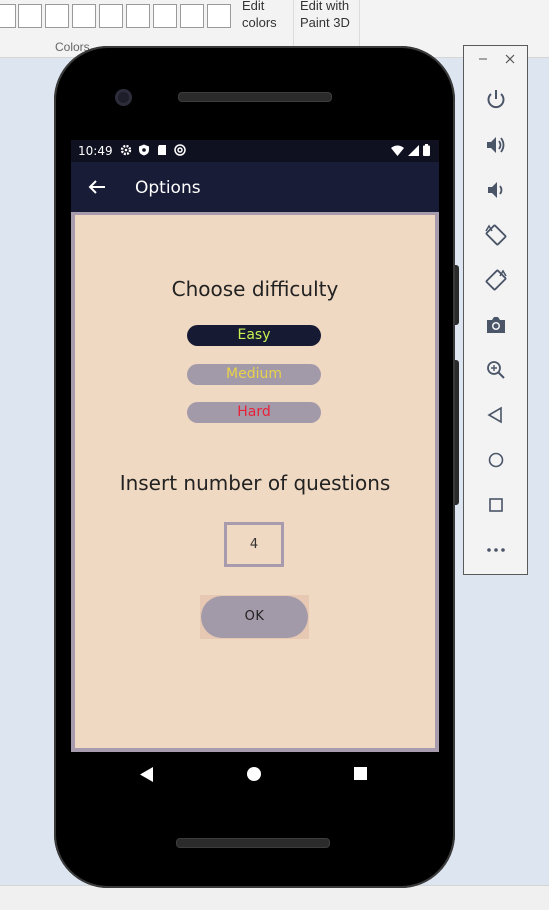  Describe the element at coordinates (274, 897) in the screenshot. I see `paint-status-bar` at that location.